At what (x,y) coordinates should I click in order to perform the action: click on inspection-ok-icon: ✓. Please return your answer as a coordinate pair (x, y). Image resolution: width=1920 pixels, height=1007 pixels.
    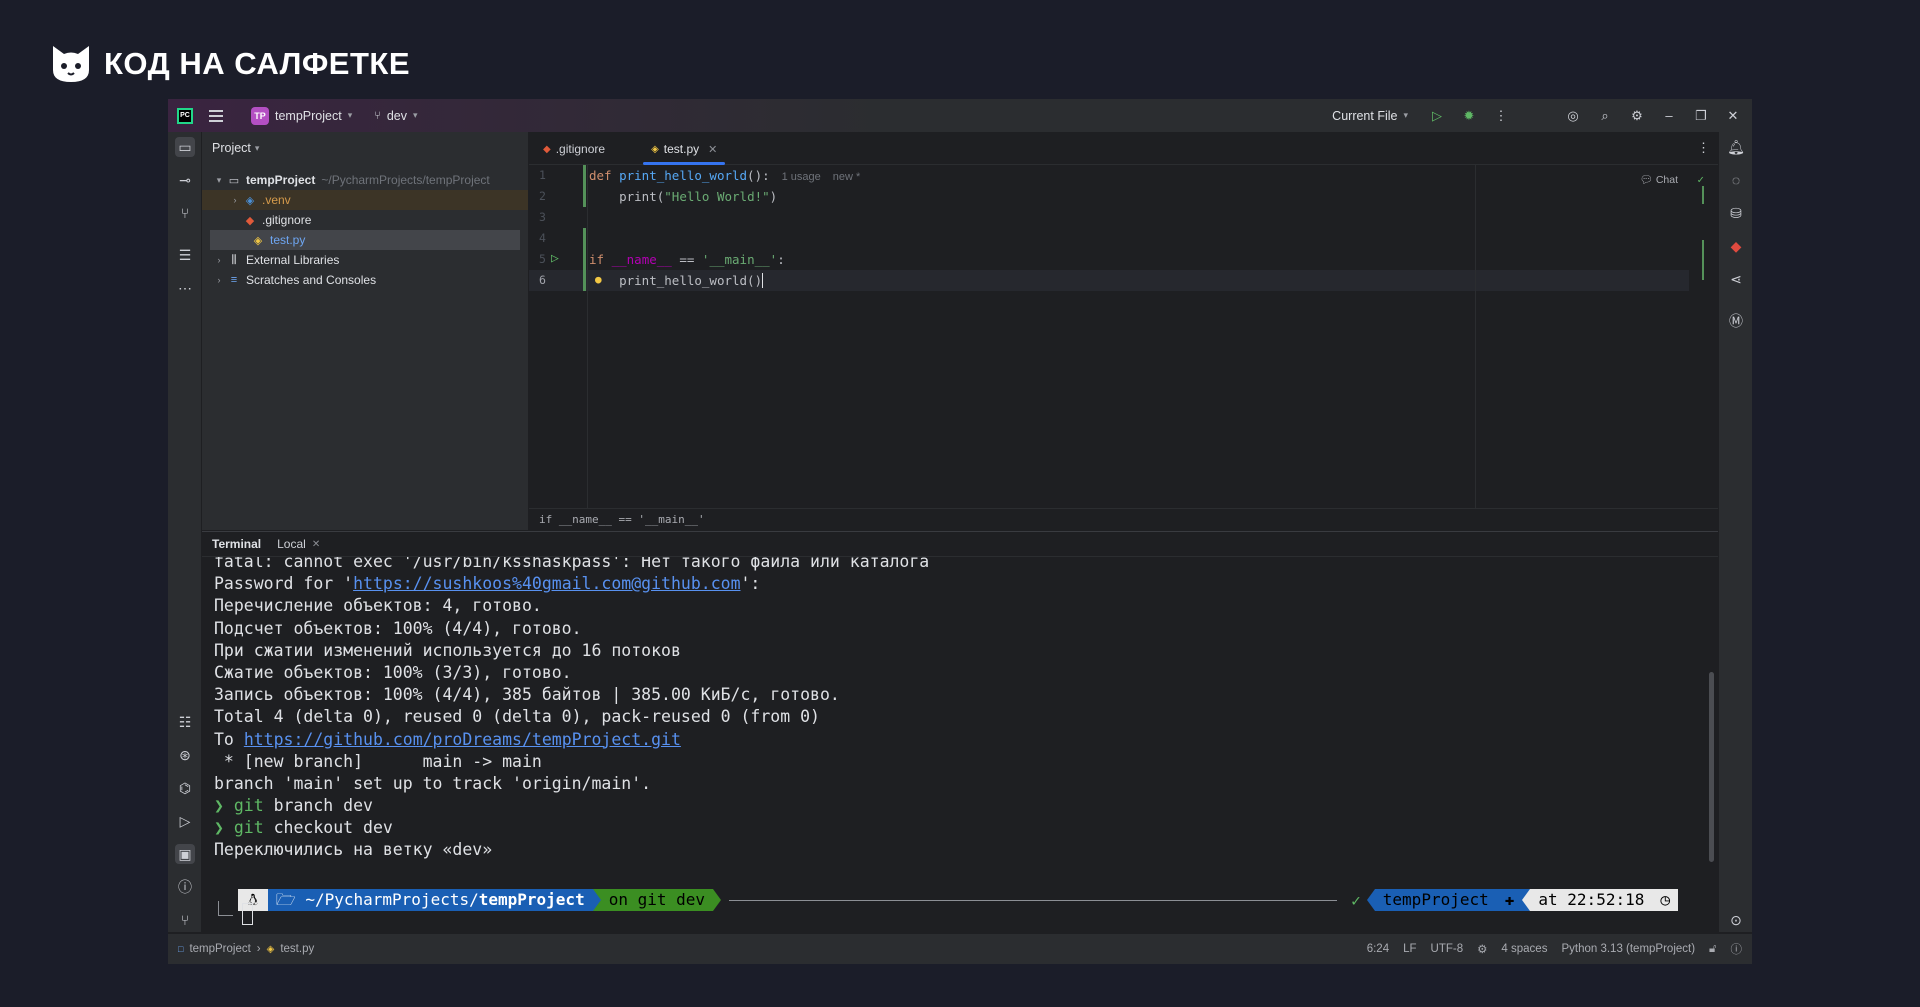
    Looking at the image, I should click on (1700, 179).